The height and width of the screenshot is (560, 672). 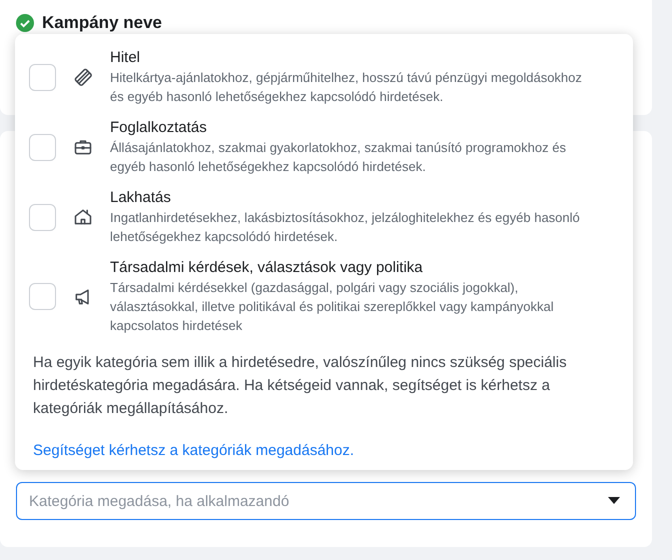 I want to click on option-title: Hitel, so click(x=352, y=58).